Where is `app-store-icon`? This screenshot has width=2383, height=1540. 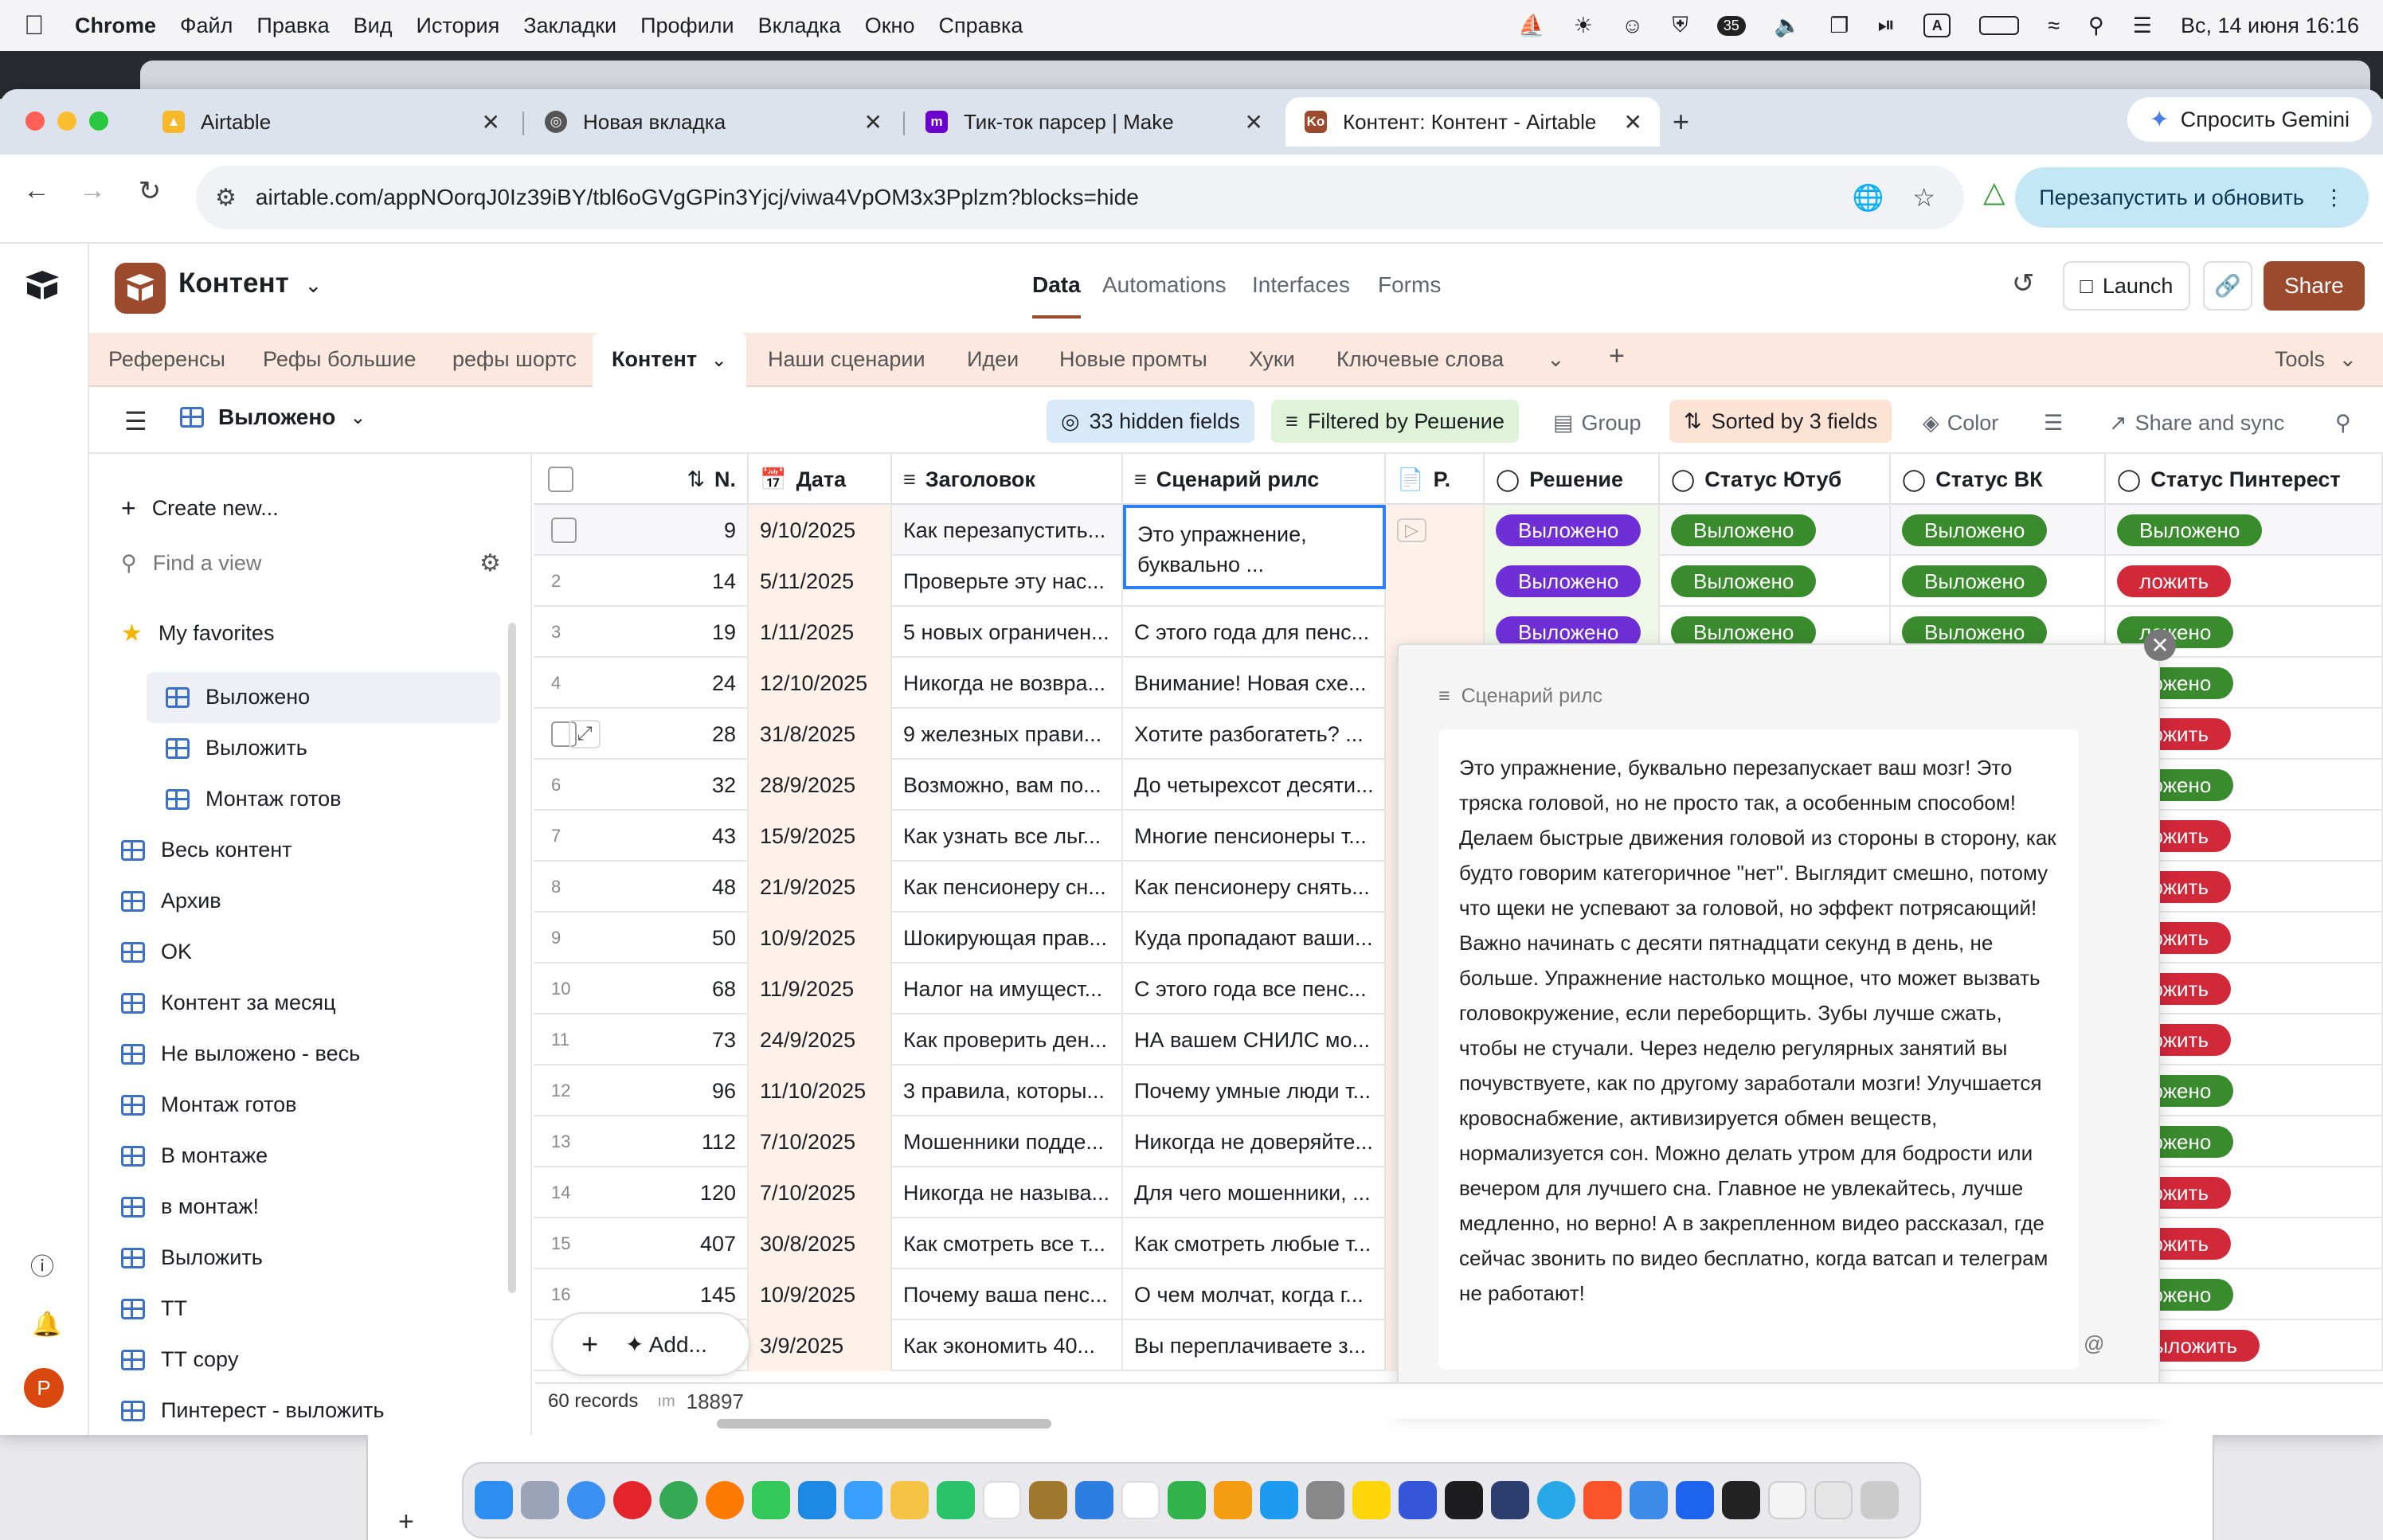 app-store-icon is located at coordinates (1279, 1500).